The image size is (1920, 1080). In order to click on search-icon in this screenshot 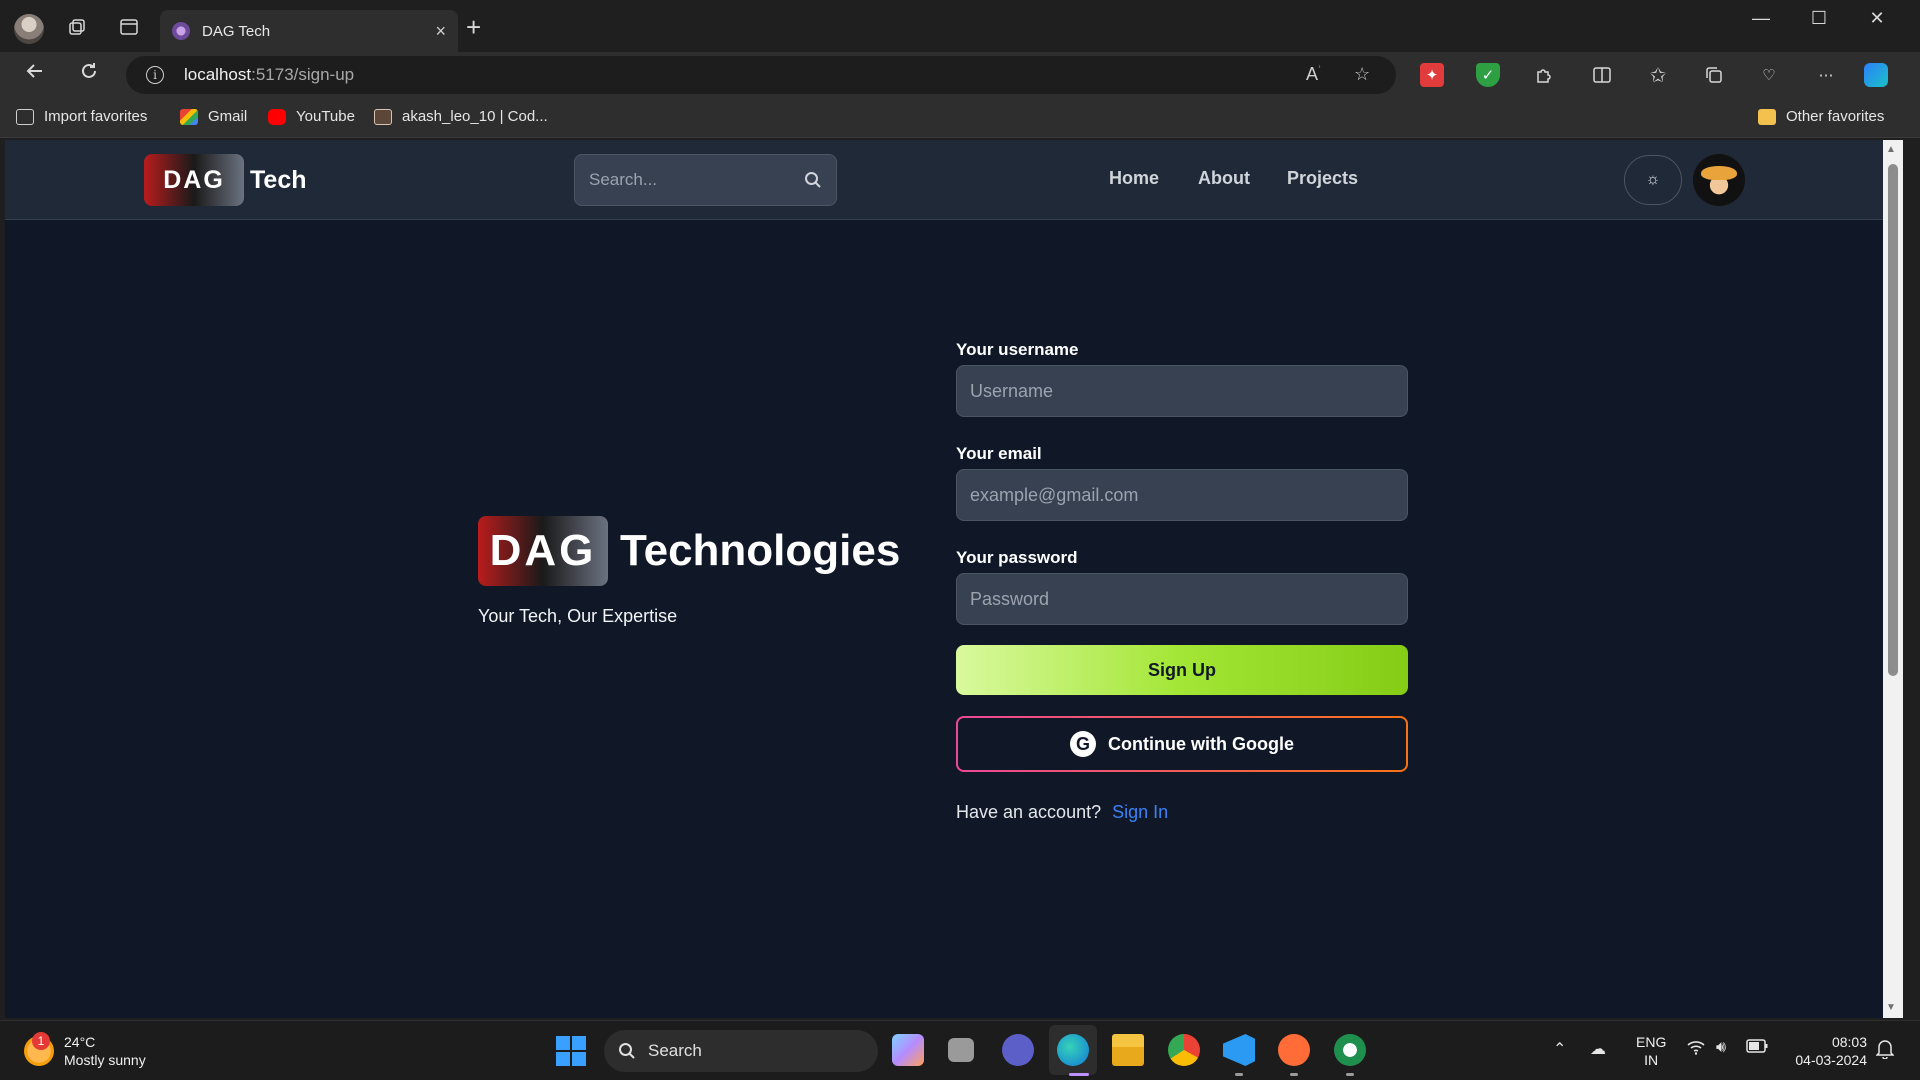, I will do `click(813, 180)`.